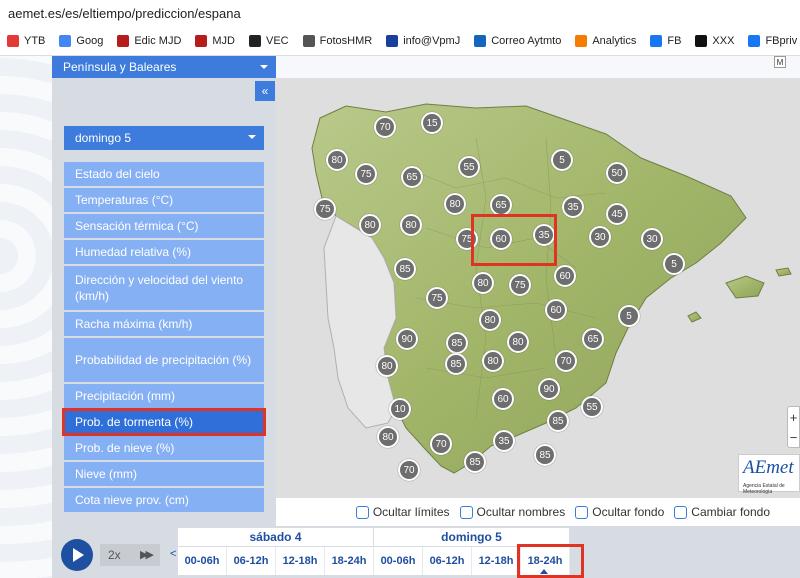  I want to click on menu-item: Estado del cielo, so click(164, 174).